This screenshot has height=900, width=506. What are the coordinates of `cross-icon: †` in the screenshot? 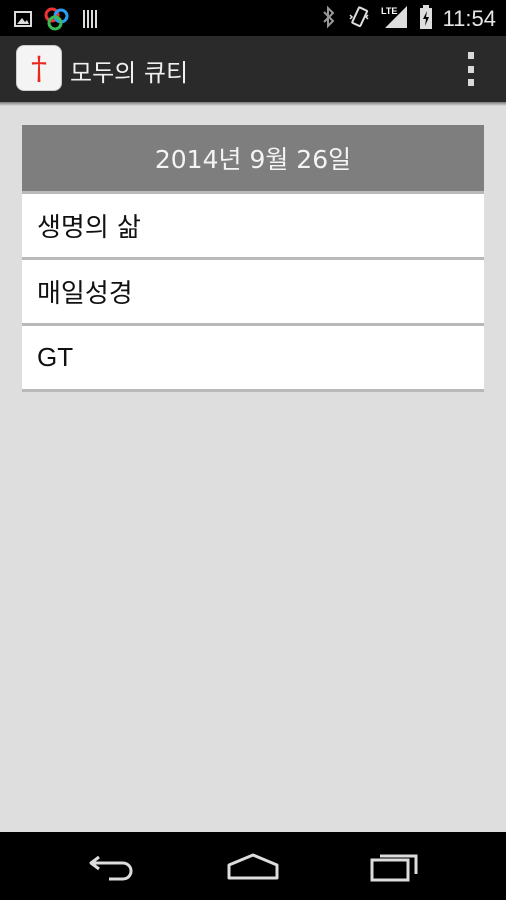 It's located at (39, 68).